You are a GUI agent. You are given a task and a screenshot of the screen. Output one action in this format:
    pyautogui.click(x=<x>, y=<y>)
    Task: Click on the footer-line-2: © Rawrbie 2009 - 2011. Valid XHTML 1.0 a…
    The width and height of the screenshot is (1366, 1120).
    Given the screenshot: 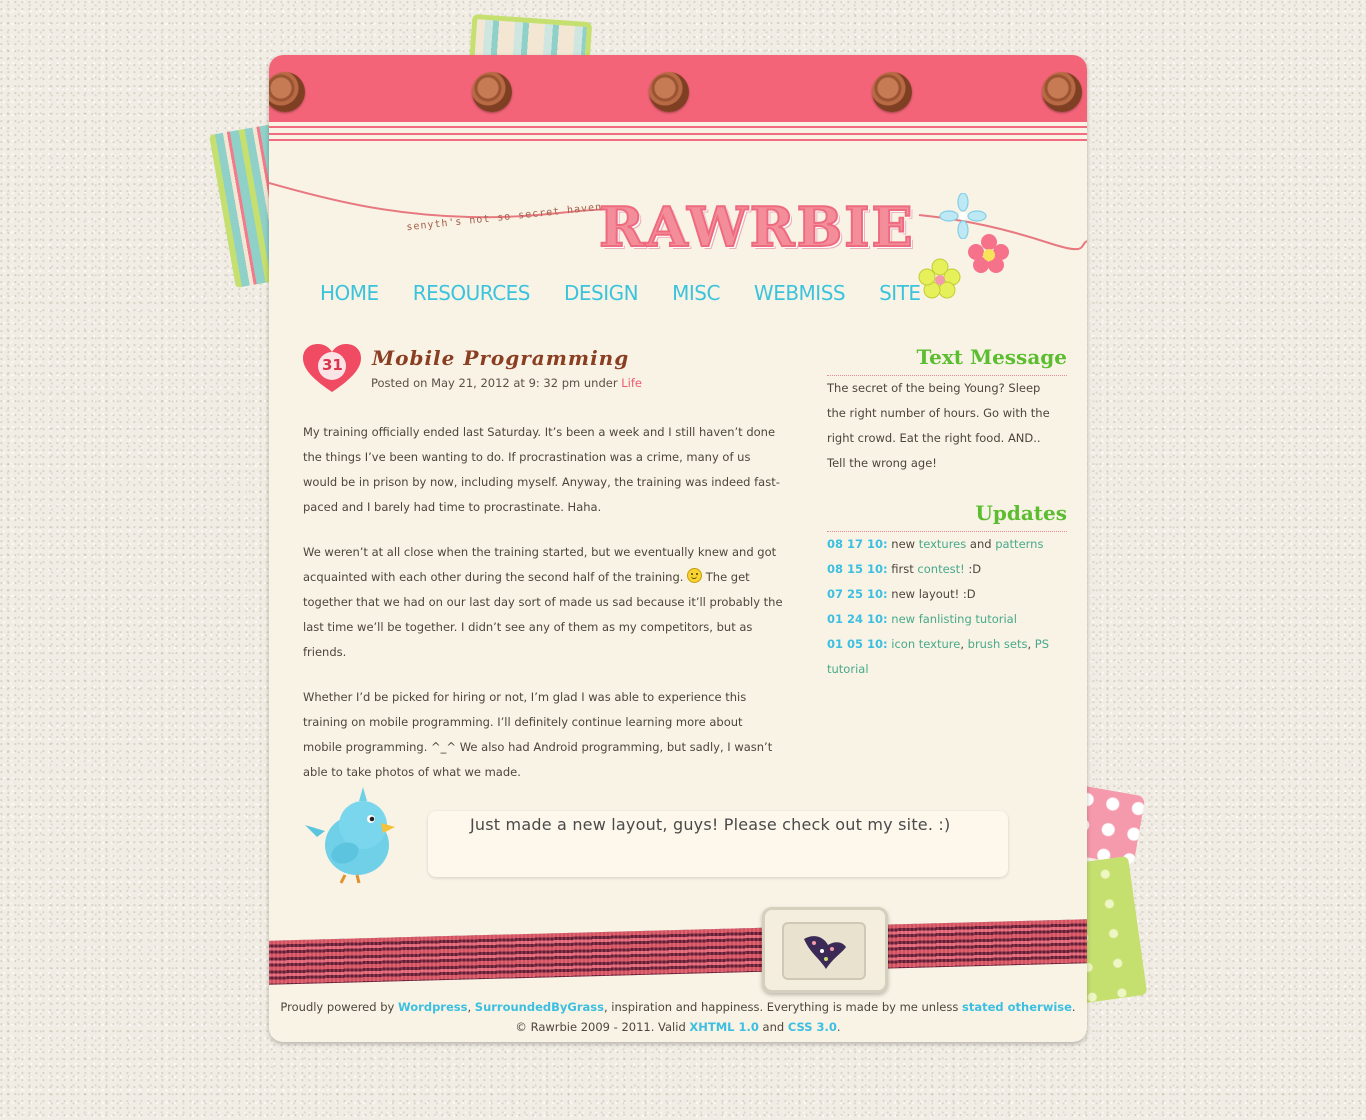 What is the action you would take?
    pyautogui.click(x=678, y=1027)
    